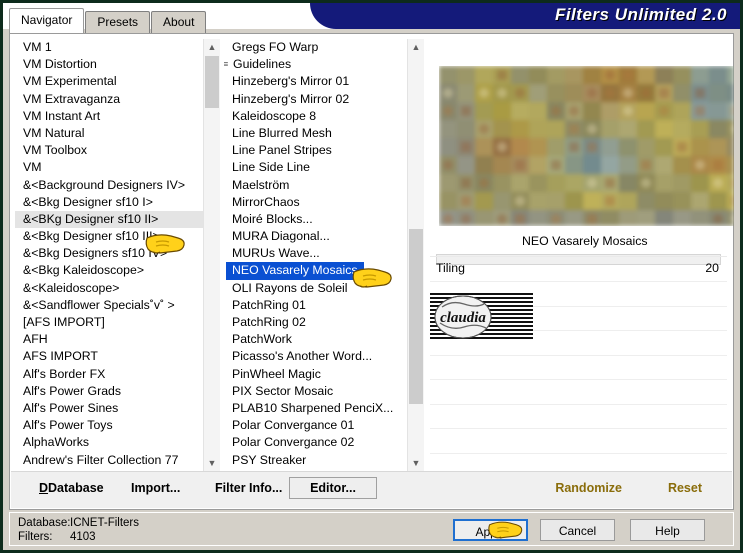  I want to click on list-item: VM Distortion, so click(109, 64).